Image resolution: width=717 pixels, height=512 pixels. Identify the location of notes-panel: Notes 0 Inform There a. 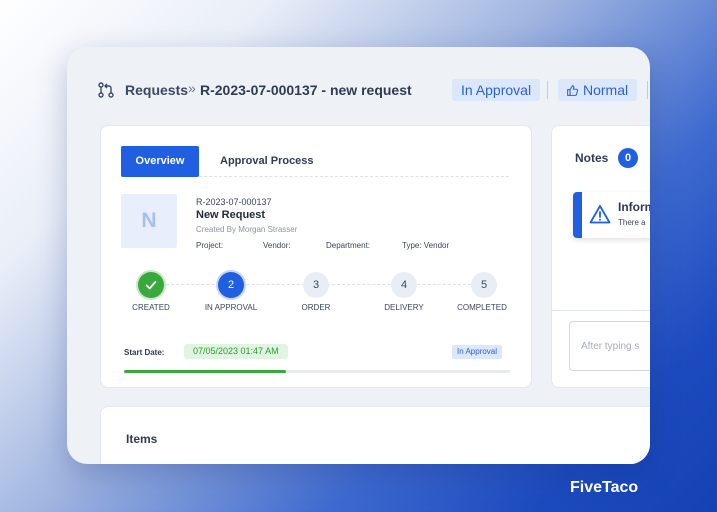
(600, 256).